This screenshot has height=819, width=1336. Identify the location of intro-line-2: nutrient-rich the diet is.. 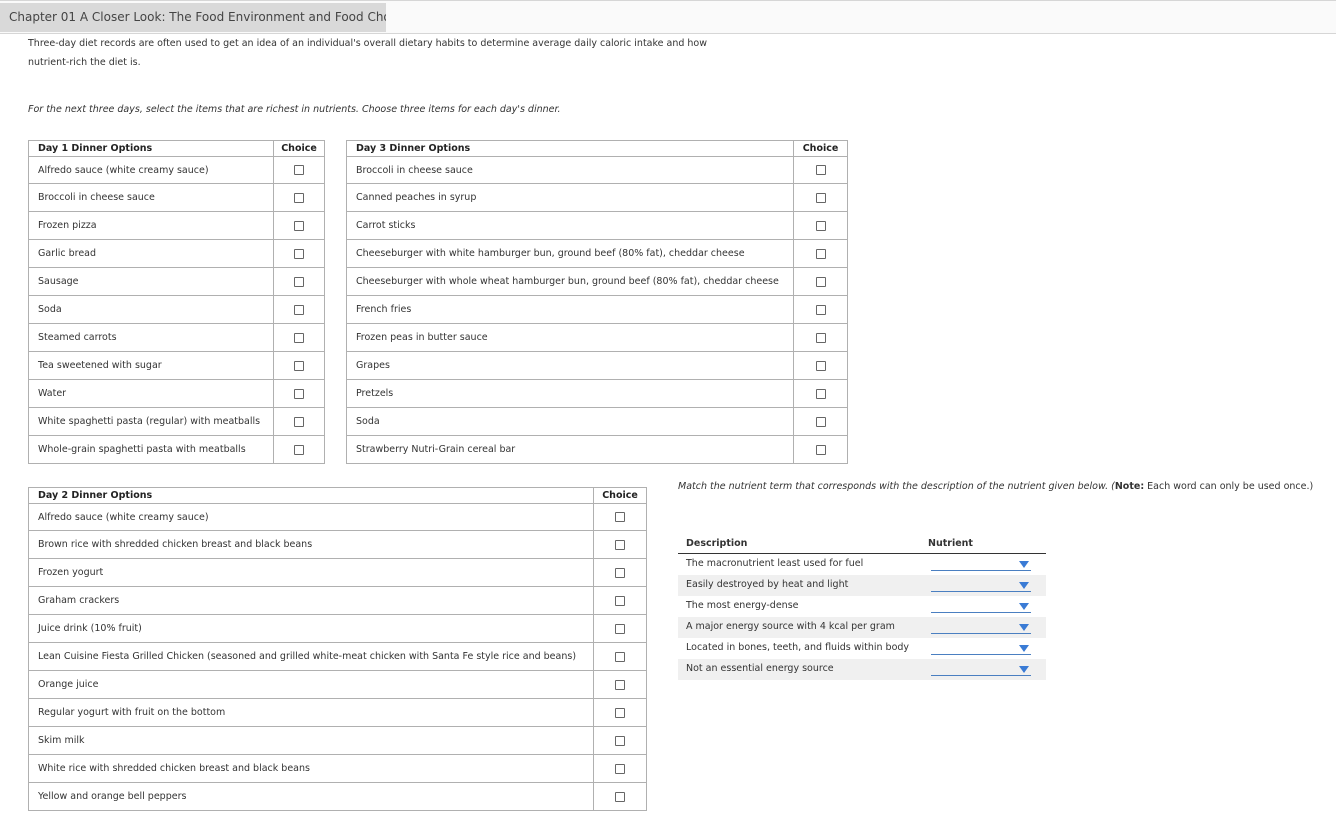
(84, 62).